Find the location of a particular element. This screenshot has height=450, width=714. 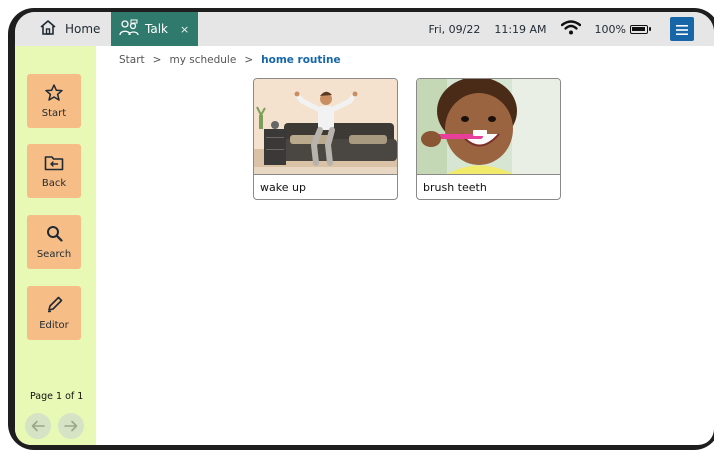

menu-button is located at coordinates (682, 29).